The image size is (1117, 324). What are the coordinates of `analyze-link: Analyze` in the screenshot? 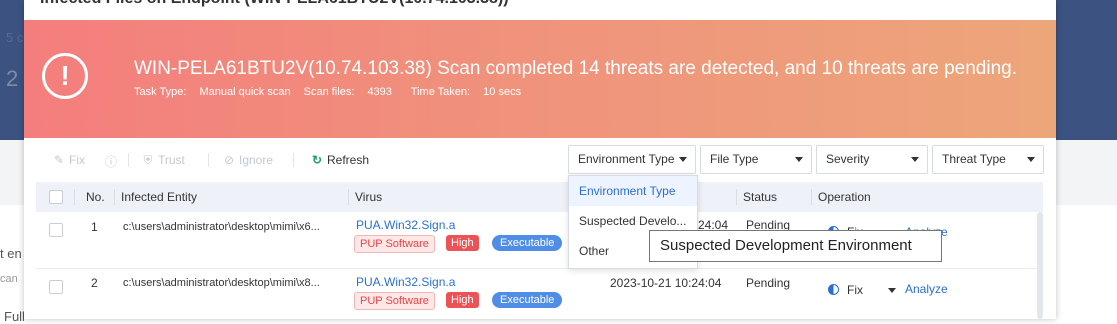 It's located at (926, 289).